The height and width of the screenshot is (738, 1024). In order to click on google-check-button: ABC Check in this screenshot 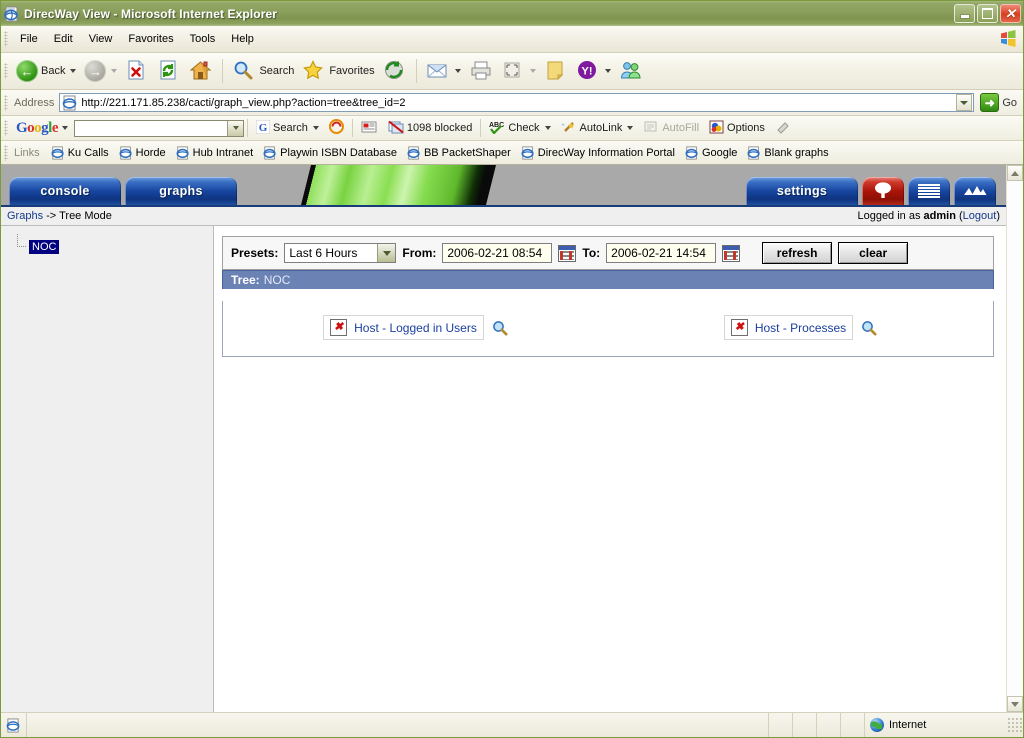, I will do `click(519, 128)`.